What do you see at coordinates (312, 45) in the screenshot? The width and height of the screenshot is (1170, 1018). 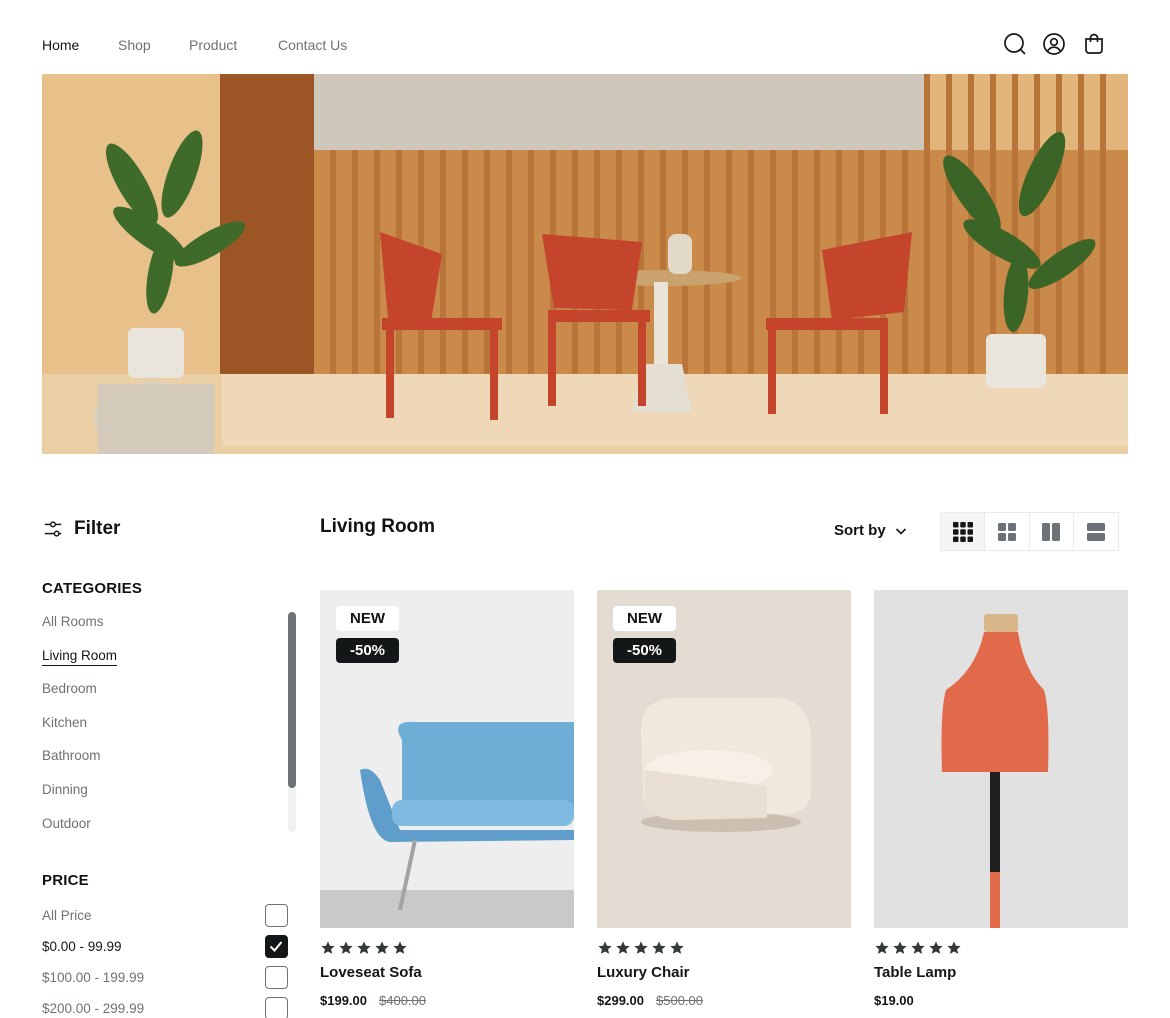 I see `nav-link-contact: Contact Us` at bounding box center [312, 45].